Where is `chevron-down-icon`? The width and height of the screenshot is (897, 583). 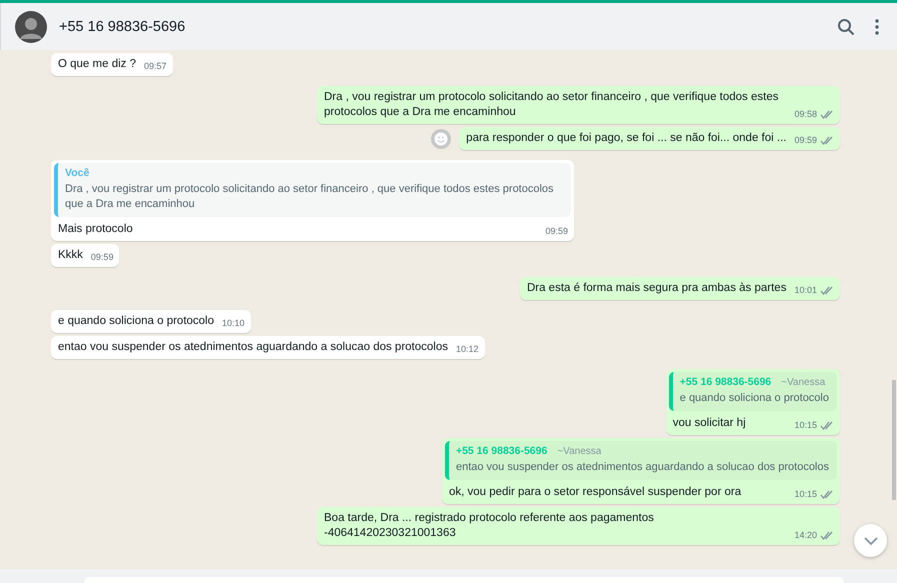 chevron-down-icon is located at coordinates (871, 540).